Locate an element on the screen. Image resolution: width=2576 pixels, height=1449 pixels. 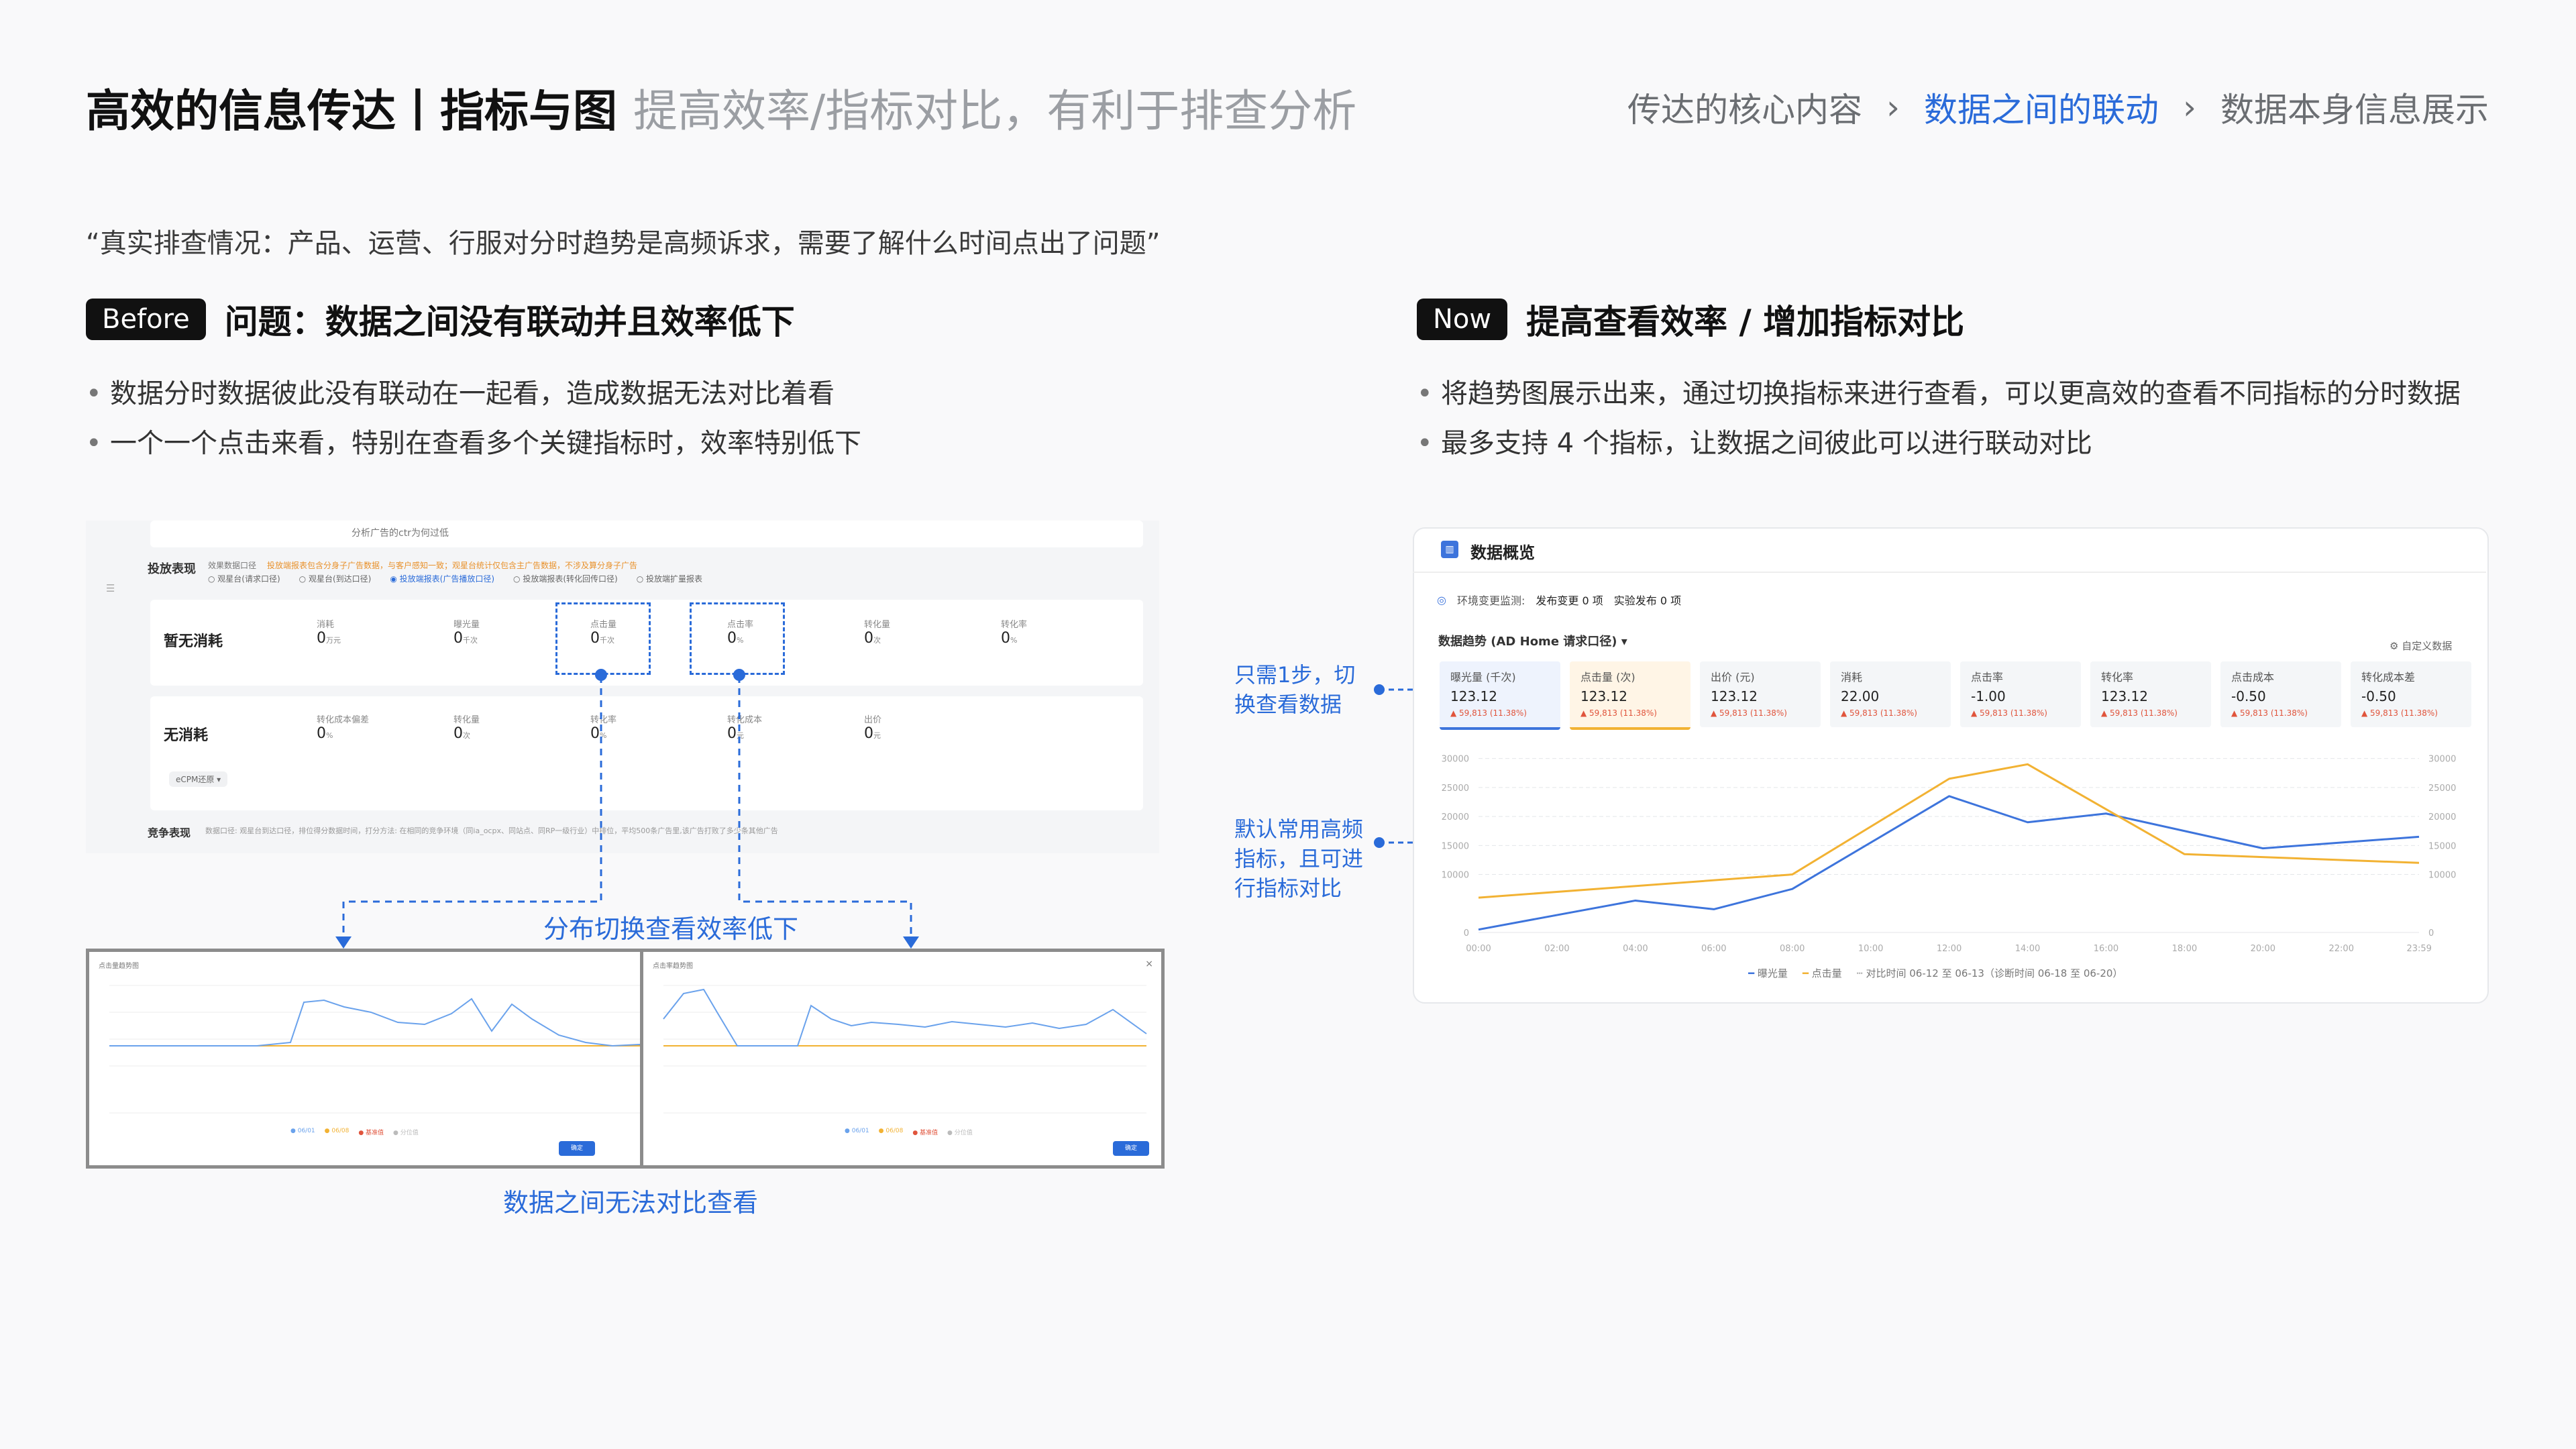
series-line is located at coordinates (1949, 831).